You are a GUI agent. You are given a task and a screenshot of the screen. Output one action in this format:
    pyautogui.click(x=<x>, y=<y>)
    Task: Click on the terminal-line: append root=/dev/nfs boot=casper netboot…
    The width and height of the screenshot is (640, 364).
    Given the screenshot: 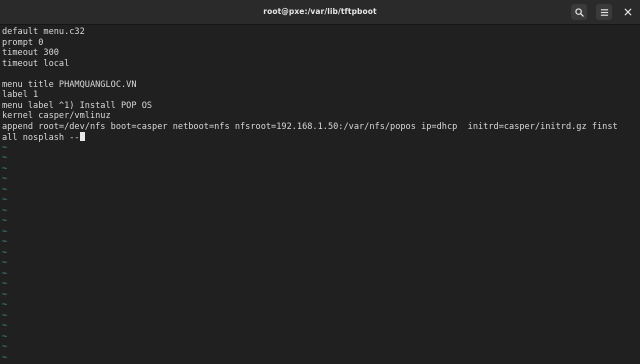 What is the action you would take?
    pyautogui.click(x=310, y=126)
    